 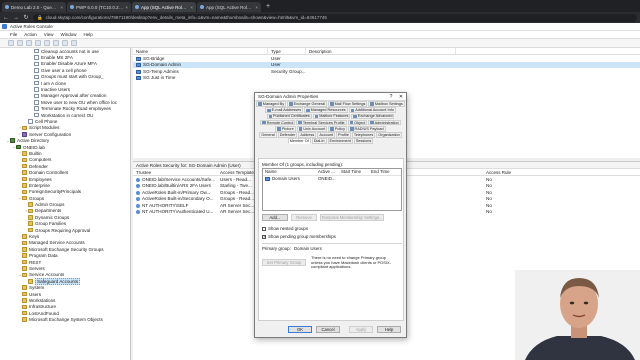 What do you see at coordinates (321, 122) in the screenshot?
I see `tab-terminal-services-profile: Terminal Services Profile` at bounding box center [321, 122].